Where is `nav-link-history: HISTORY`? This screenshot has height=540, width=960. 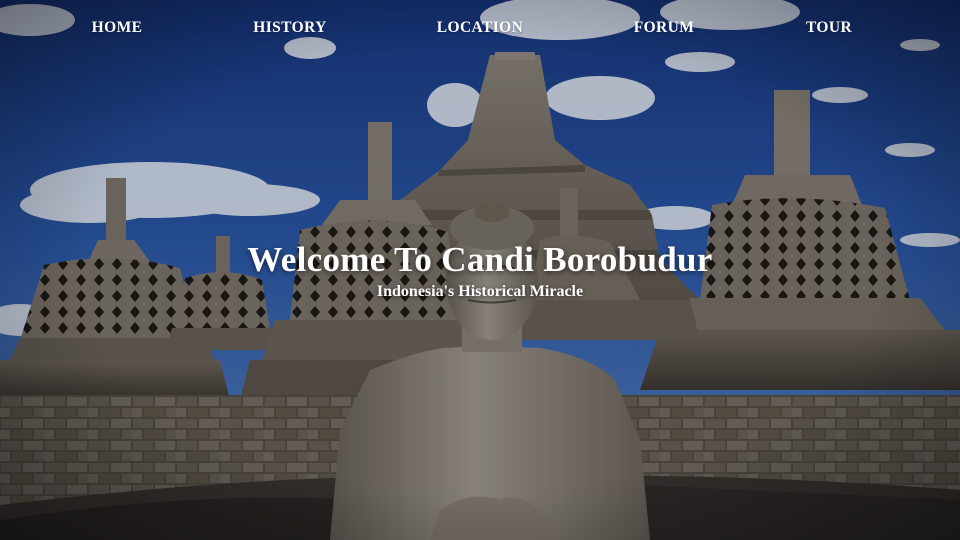
nav-link-history: HISTORY is located at coordinates (289, 28).